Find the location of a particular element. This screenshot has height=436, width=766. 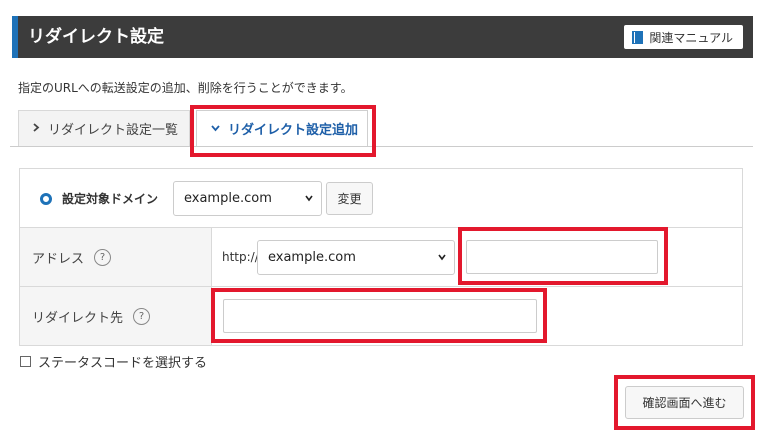

redirect-label-cell: リダイレクト先 ? is located at coordinates (116, 316).